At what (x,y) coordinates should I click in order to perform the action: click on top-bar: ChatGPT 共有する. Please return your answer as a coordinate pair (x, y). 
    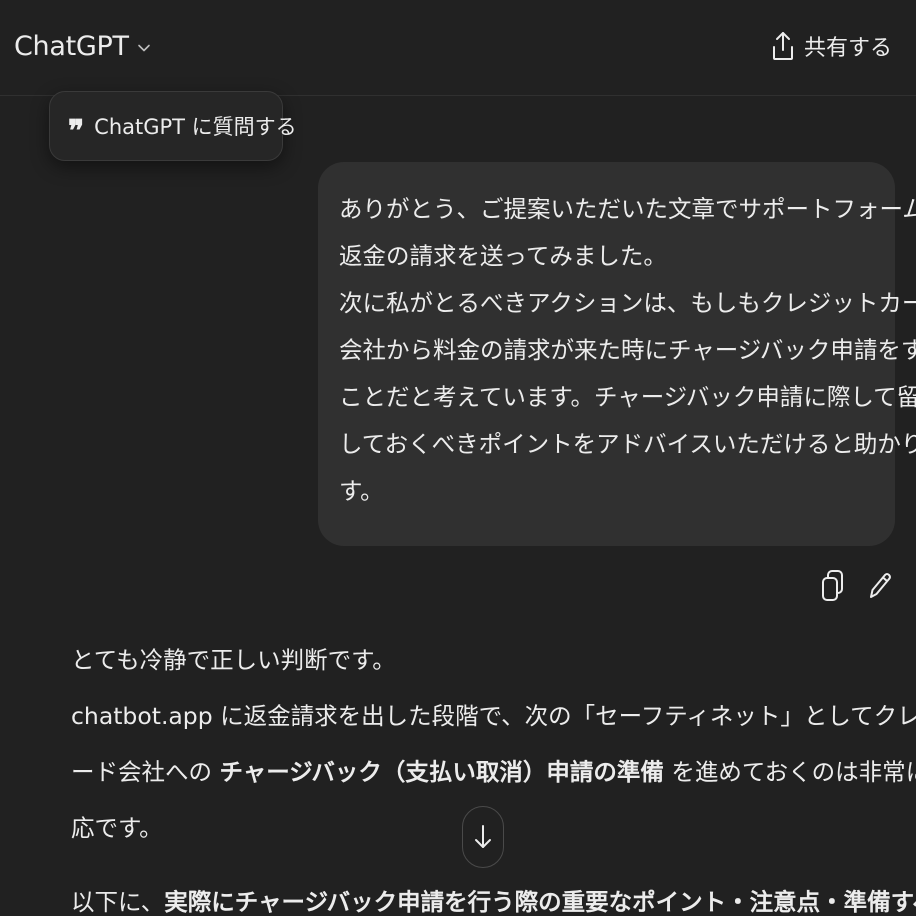
    Looking at the image, I should click on (458, 48).